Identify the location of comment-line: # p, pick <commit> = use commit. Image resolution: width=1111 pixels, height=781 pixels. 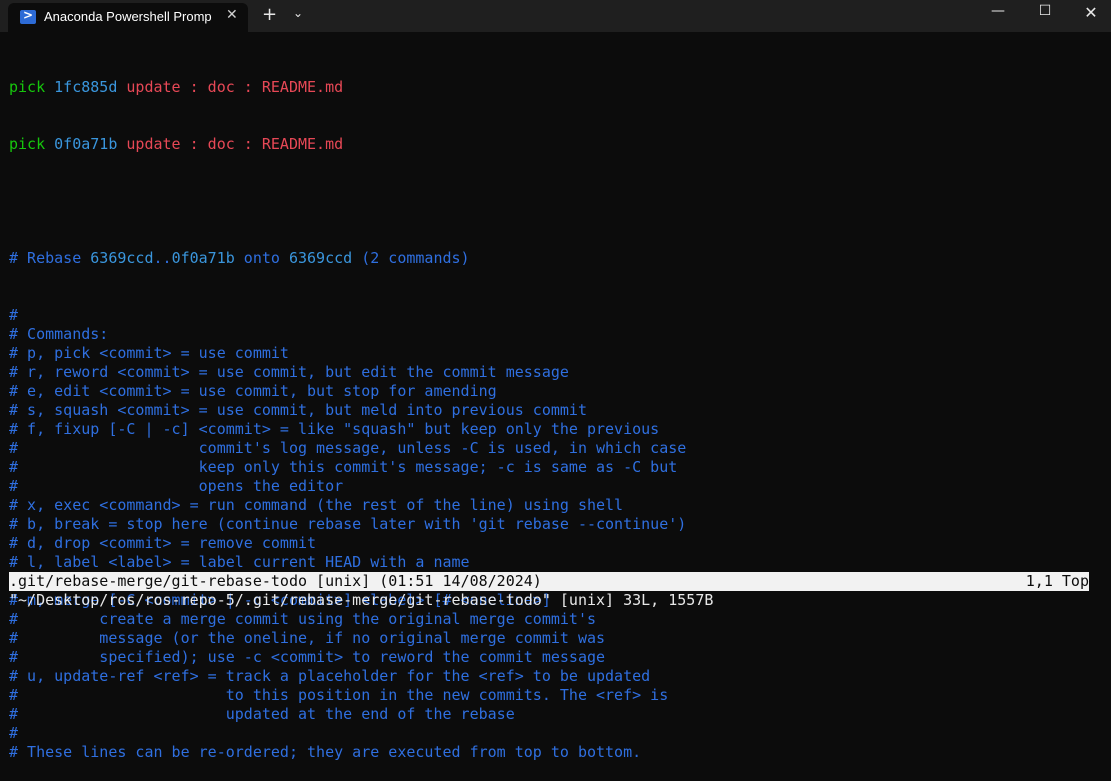
(149, 353).